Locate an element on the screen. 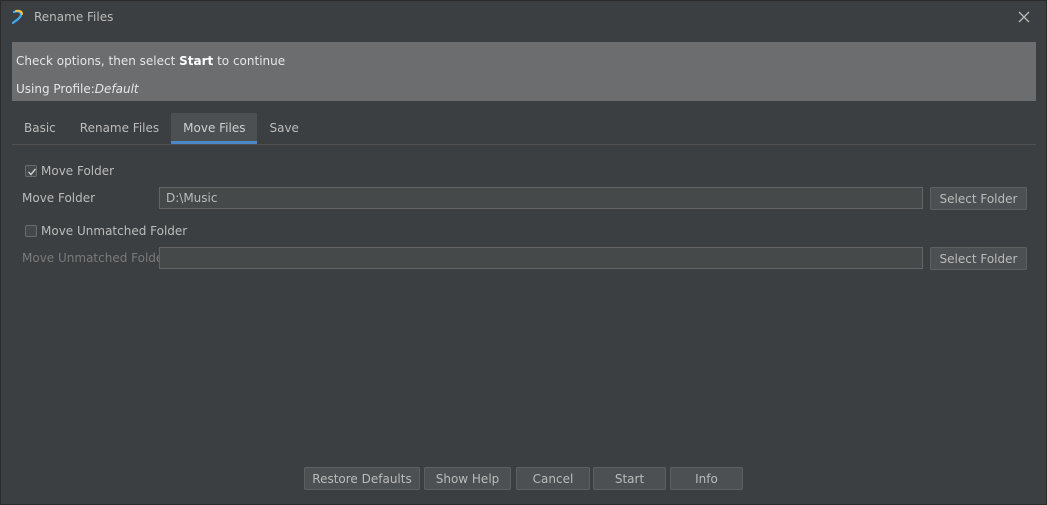 The height and width of the screenshot is (505, 1047). move-folder-input is located at coordinates (541, 198).